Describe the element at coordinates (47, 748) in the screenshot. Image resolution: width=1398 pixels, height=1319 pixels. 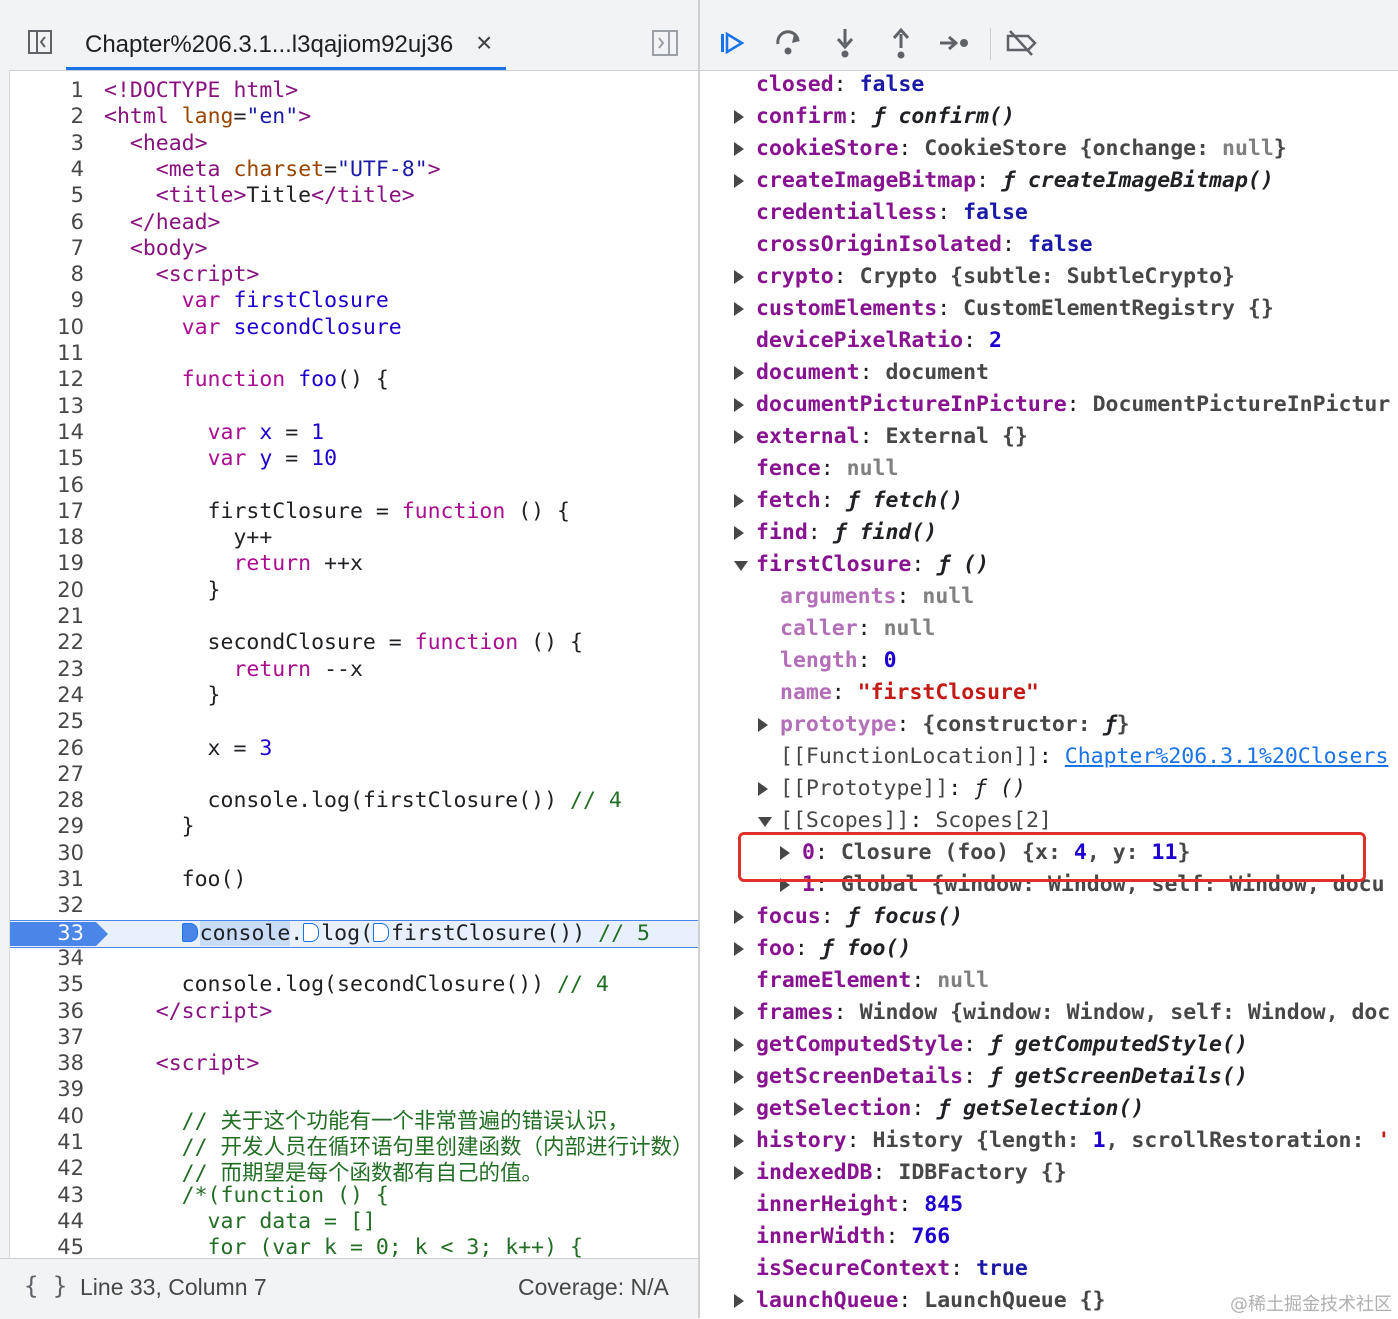
I see `line-number: 26` at that location.